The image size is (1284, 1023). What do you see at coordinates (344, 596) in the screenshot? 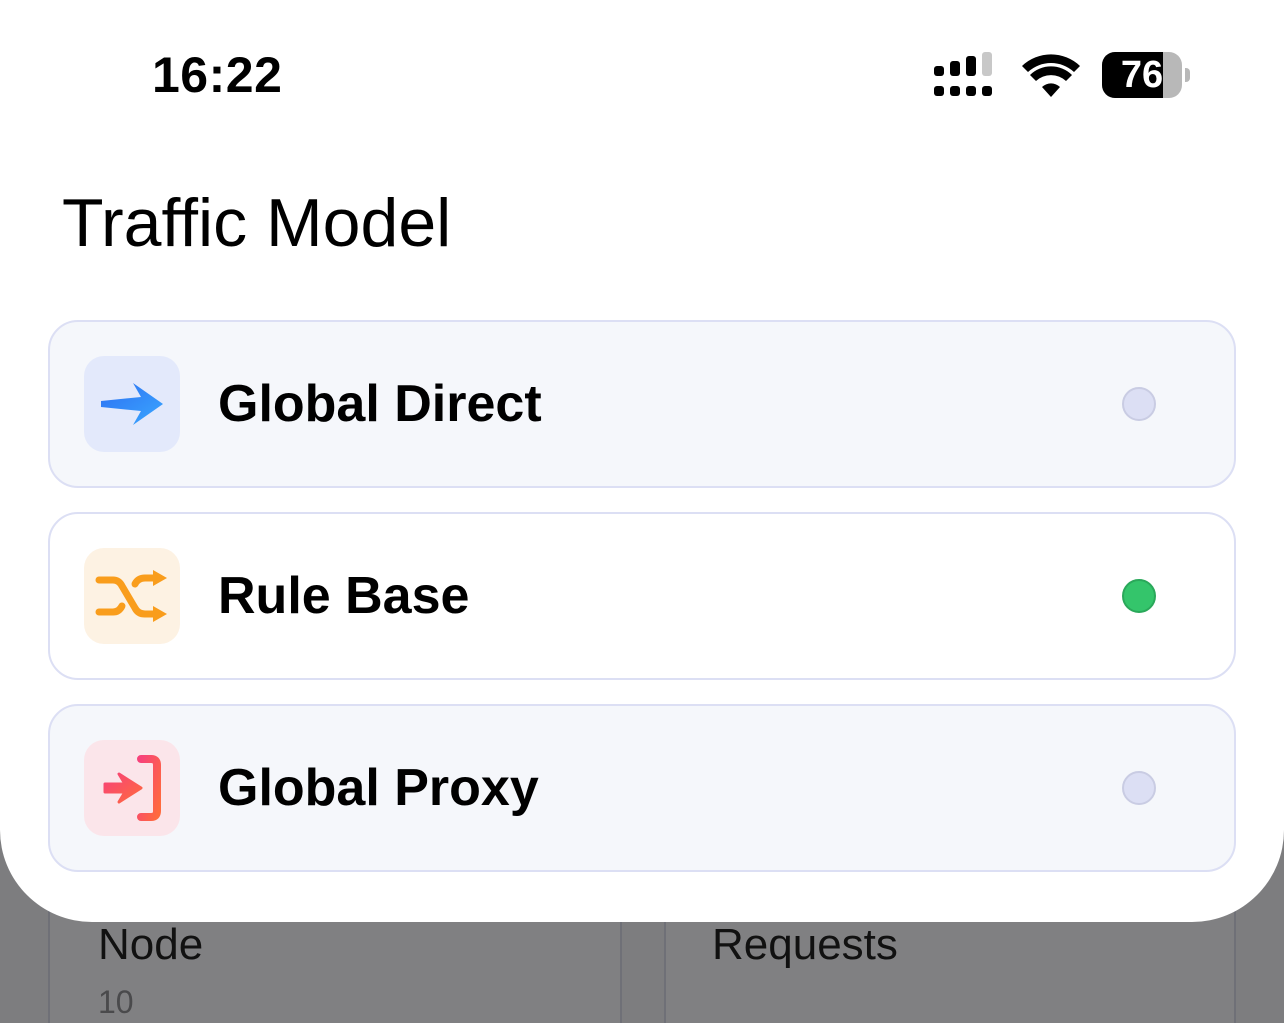
I see `option-label: Rule Base` at bounding box center [344, 596].